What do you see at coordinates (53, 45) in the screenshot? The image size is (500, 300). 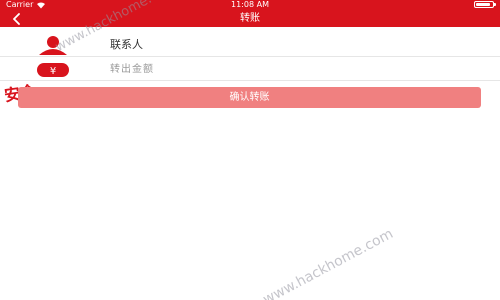 I see `contact-icon` at bounding box center [53, 45].